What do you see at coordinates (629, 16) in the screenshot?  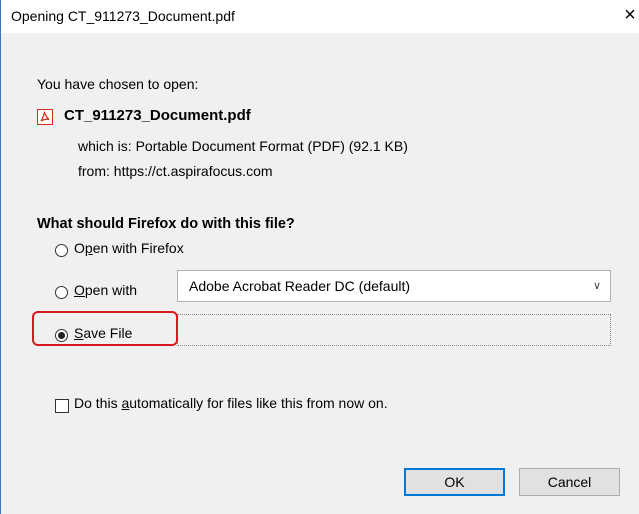 I see `close-icon: ×` at bounding box center [629, 16].